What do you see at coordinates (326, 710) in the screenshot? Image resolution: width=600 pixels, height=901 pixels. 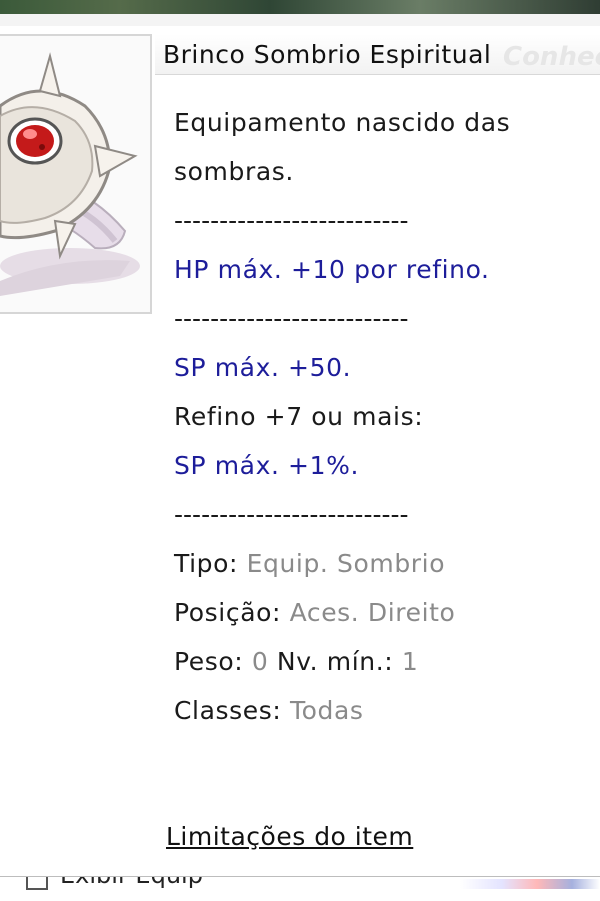 I see `classes-value: Todas` at bounding box center [326, 710].